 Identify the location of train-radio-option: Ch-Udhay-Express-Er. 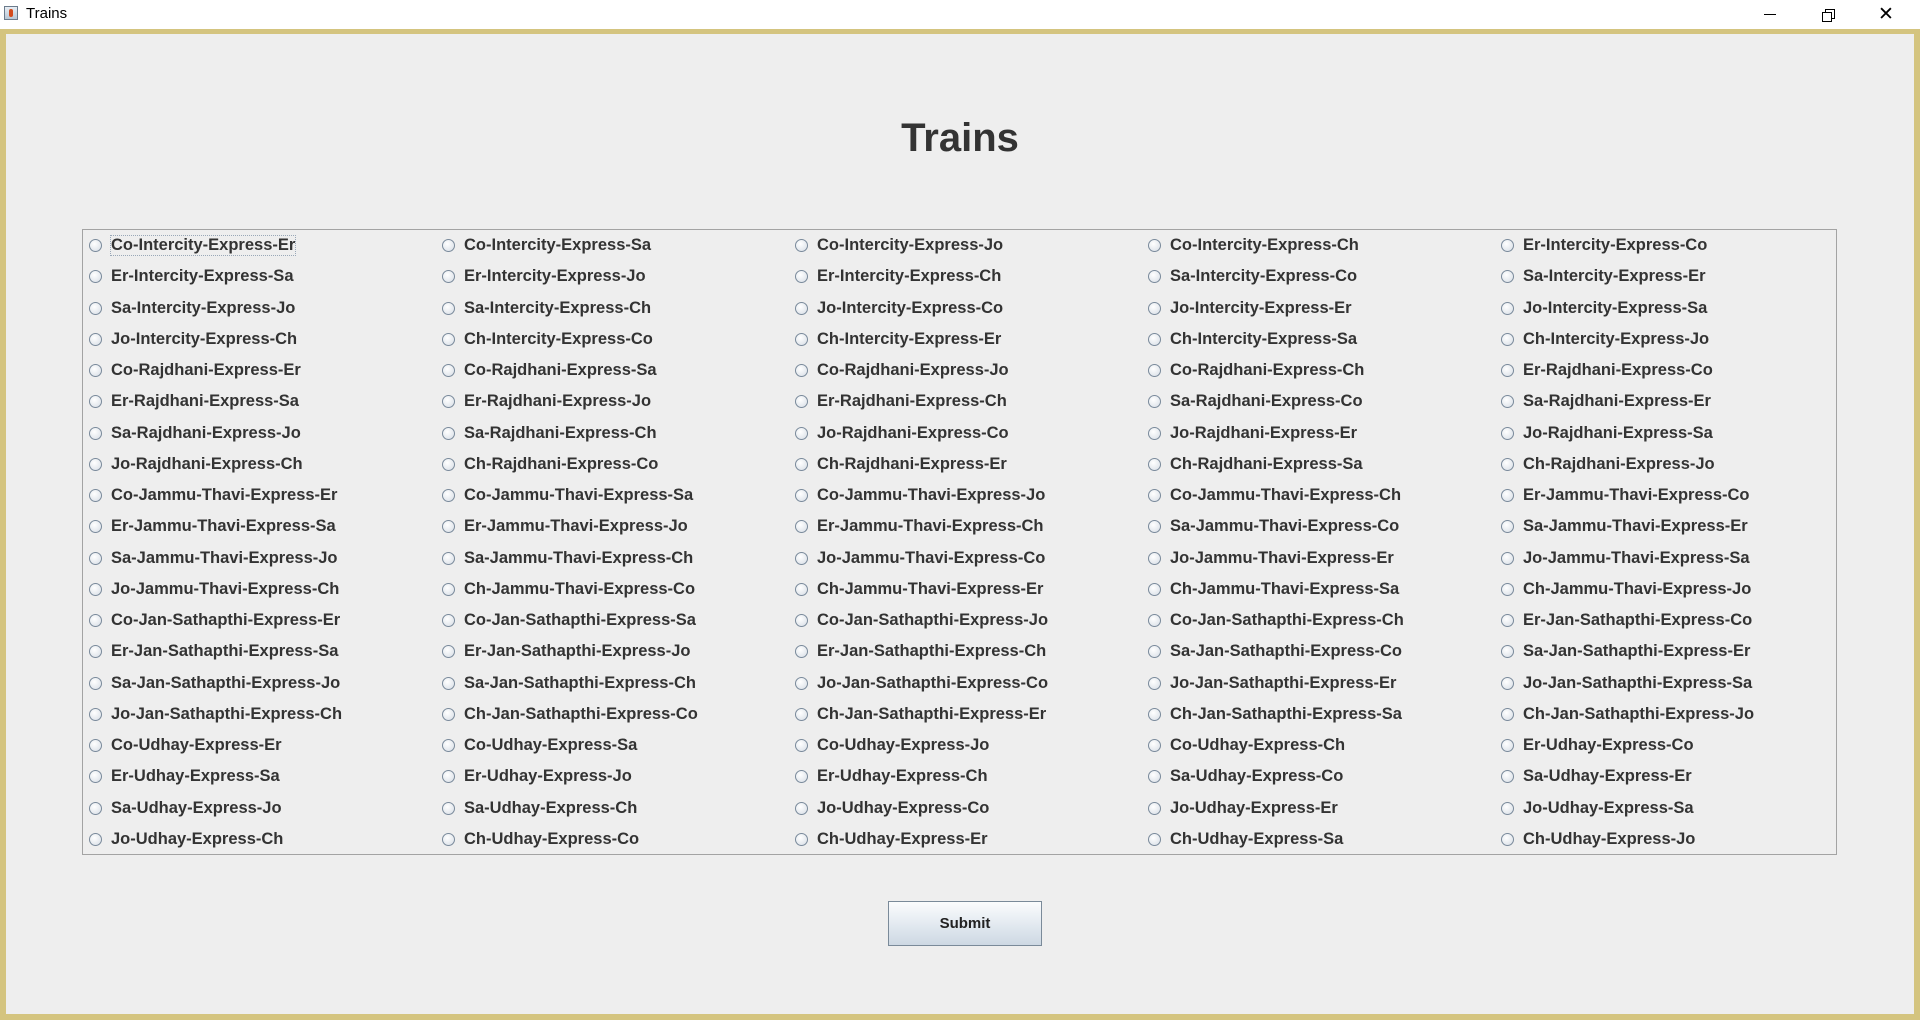
(965, 839).